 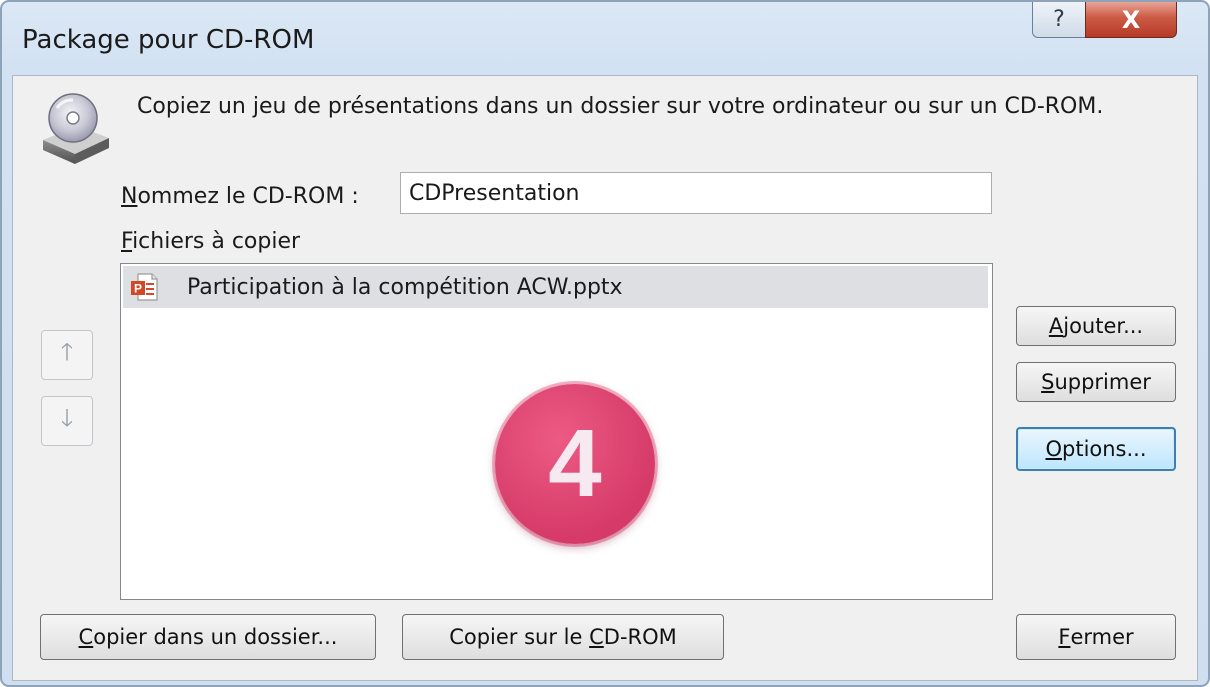 What do you see at coordinates (144, 287) in the screenshot?
I see `powerpoint-file-icon: P` at bounding box center [144, 287].